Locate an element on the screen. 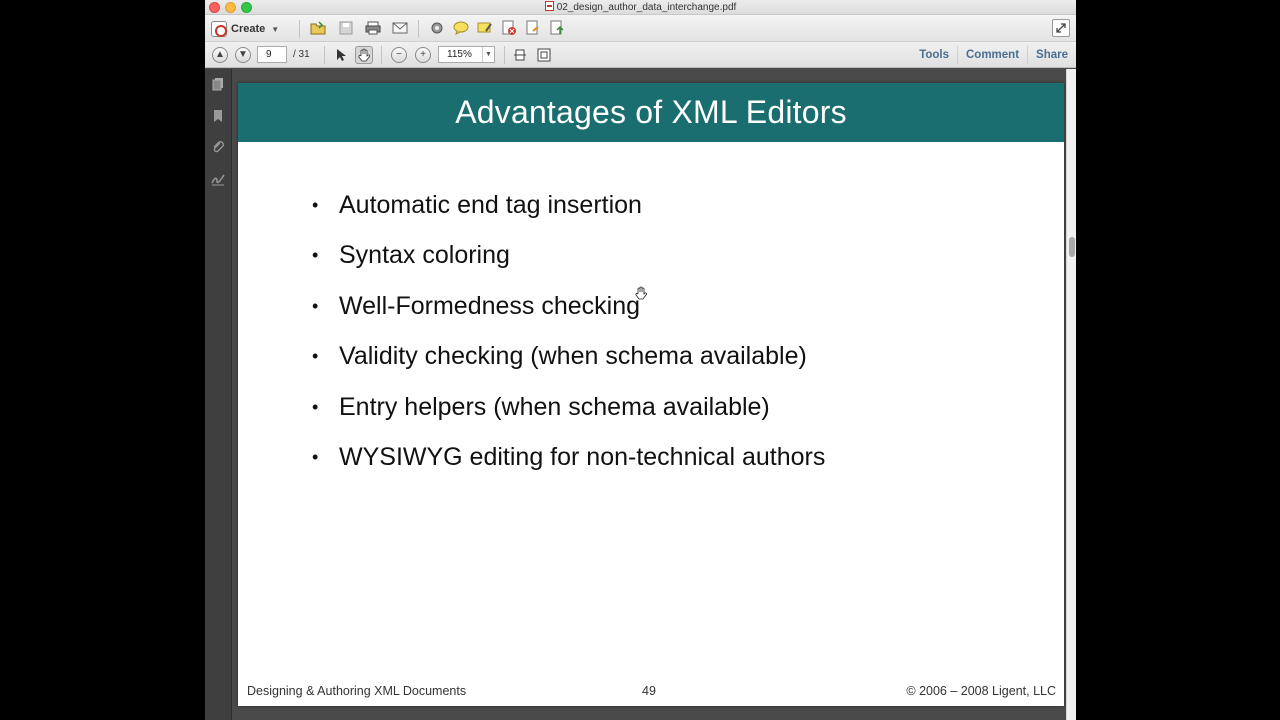 The image size is (1280, 720). hand-cursor-icon is located at coordinates (641, 293).